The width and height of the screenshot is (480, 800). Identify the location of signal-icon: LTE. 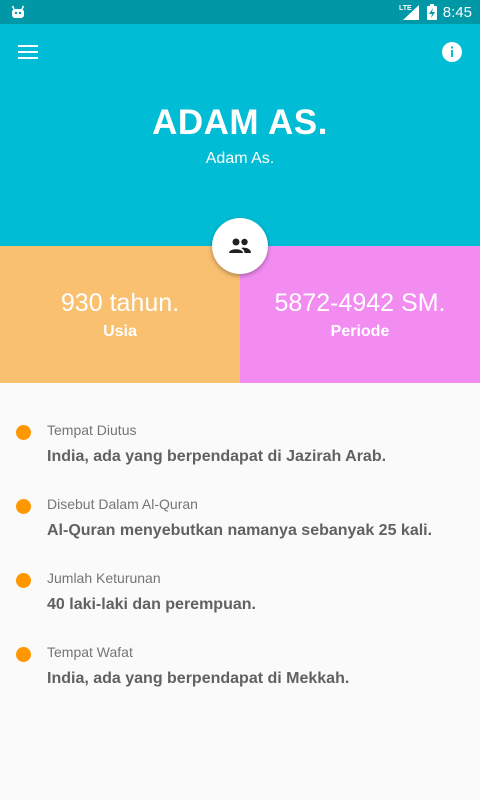
(409, 12).